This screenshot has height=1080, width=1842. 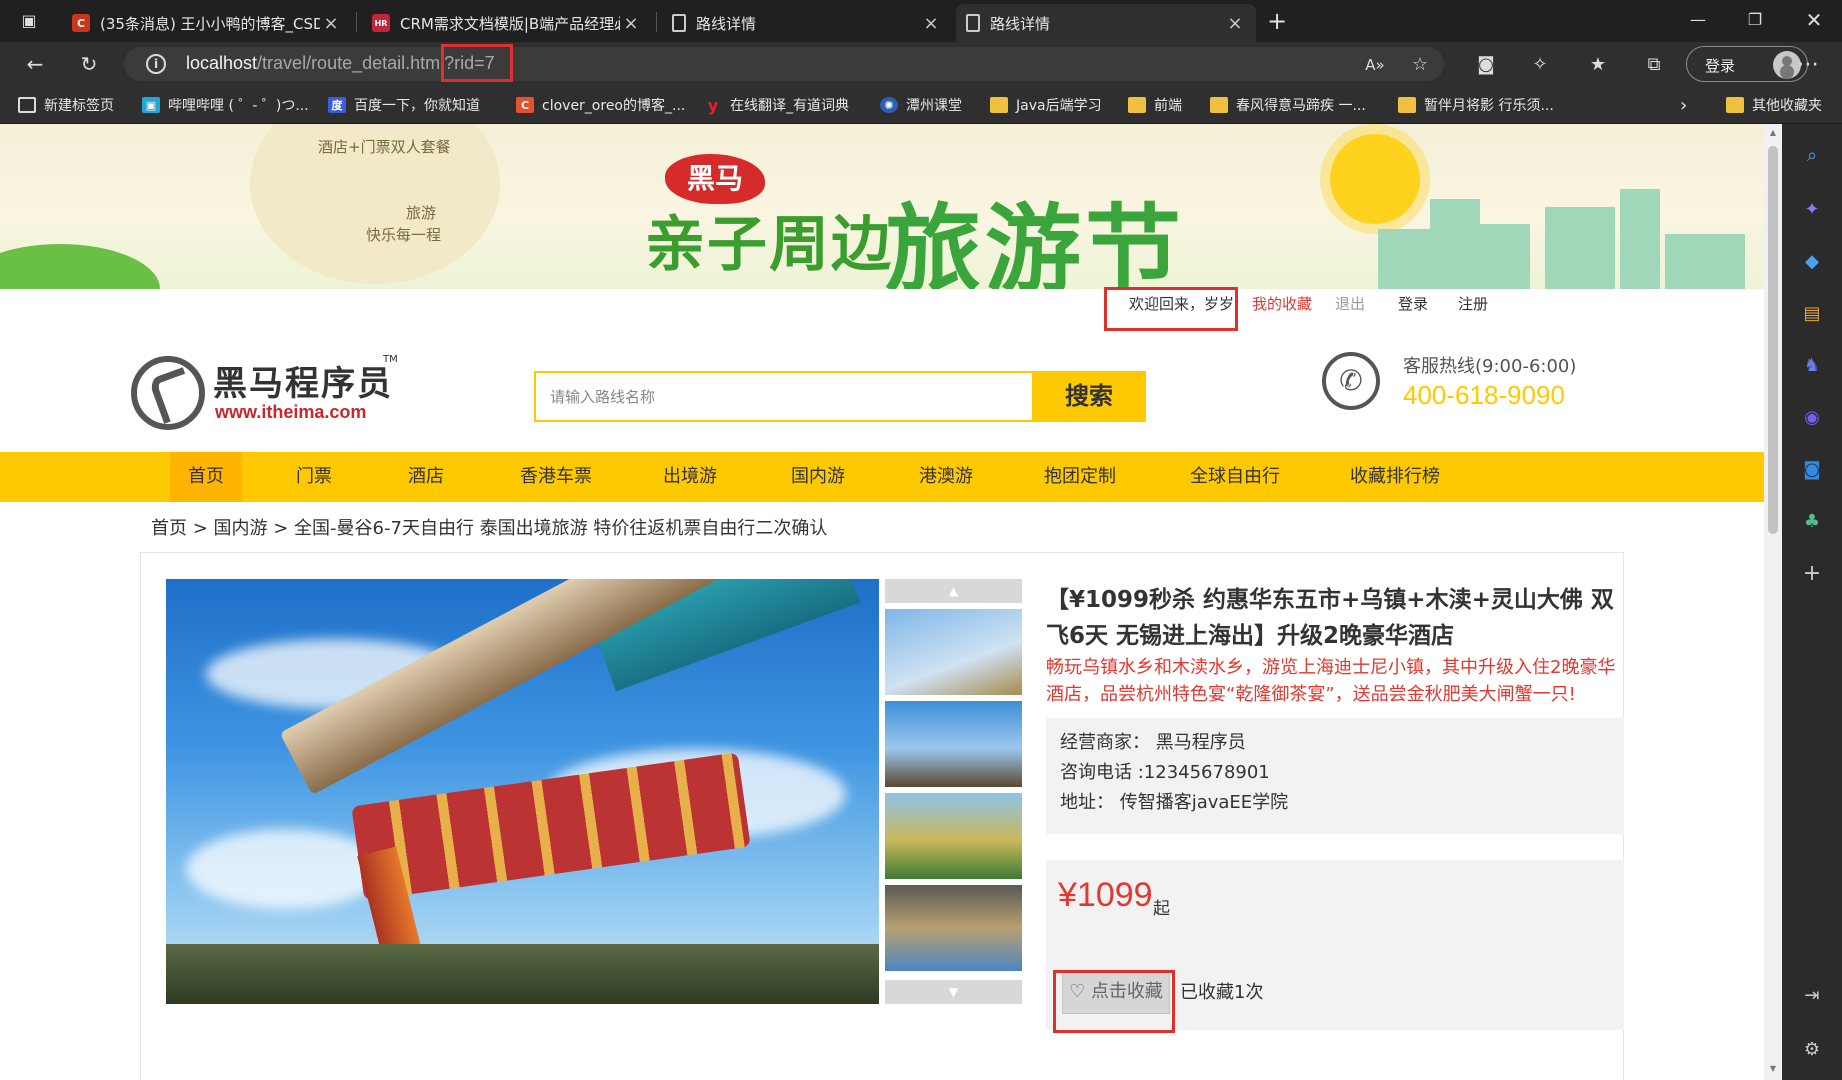 What do you see at coordinates (1814, 20) in the screenshot?
I see `close-window-icon: ✕` at bounding box center [1814, 20].